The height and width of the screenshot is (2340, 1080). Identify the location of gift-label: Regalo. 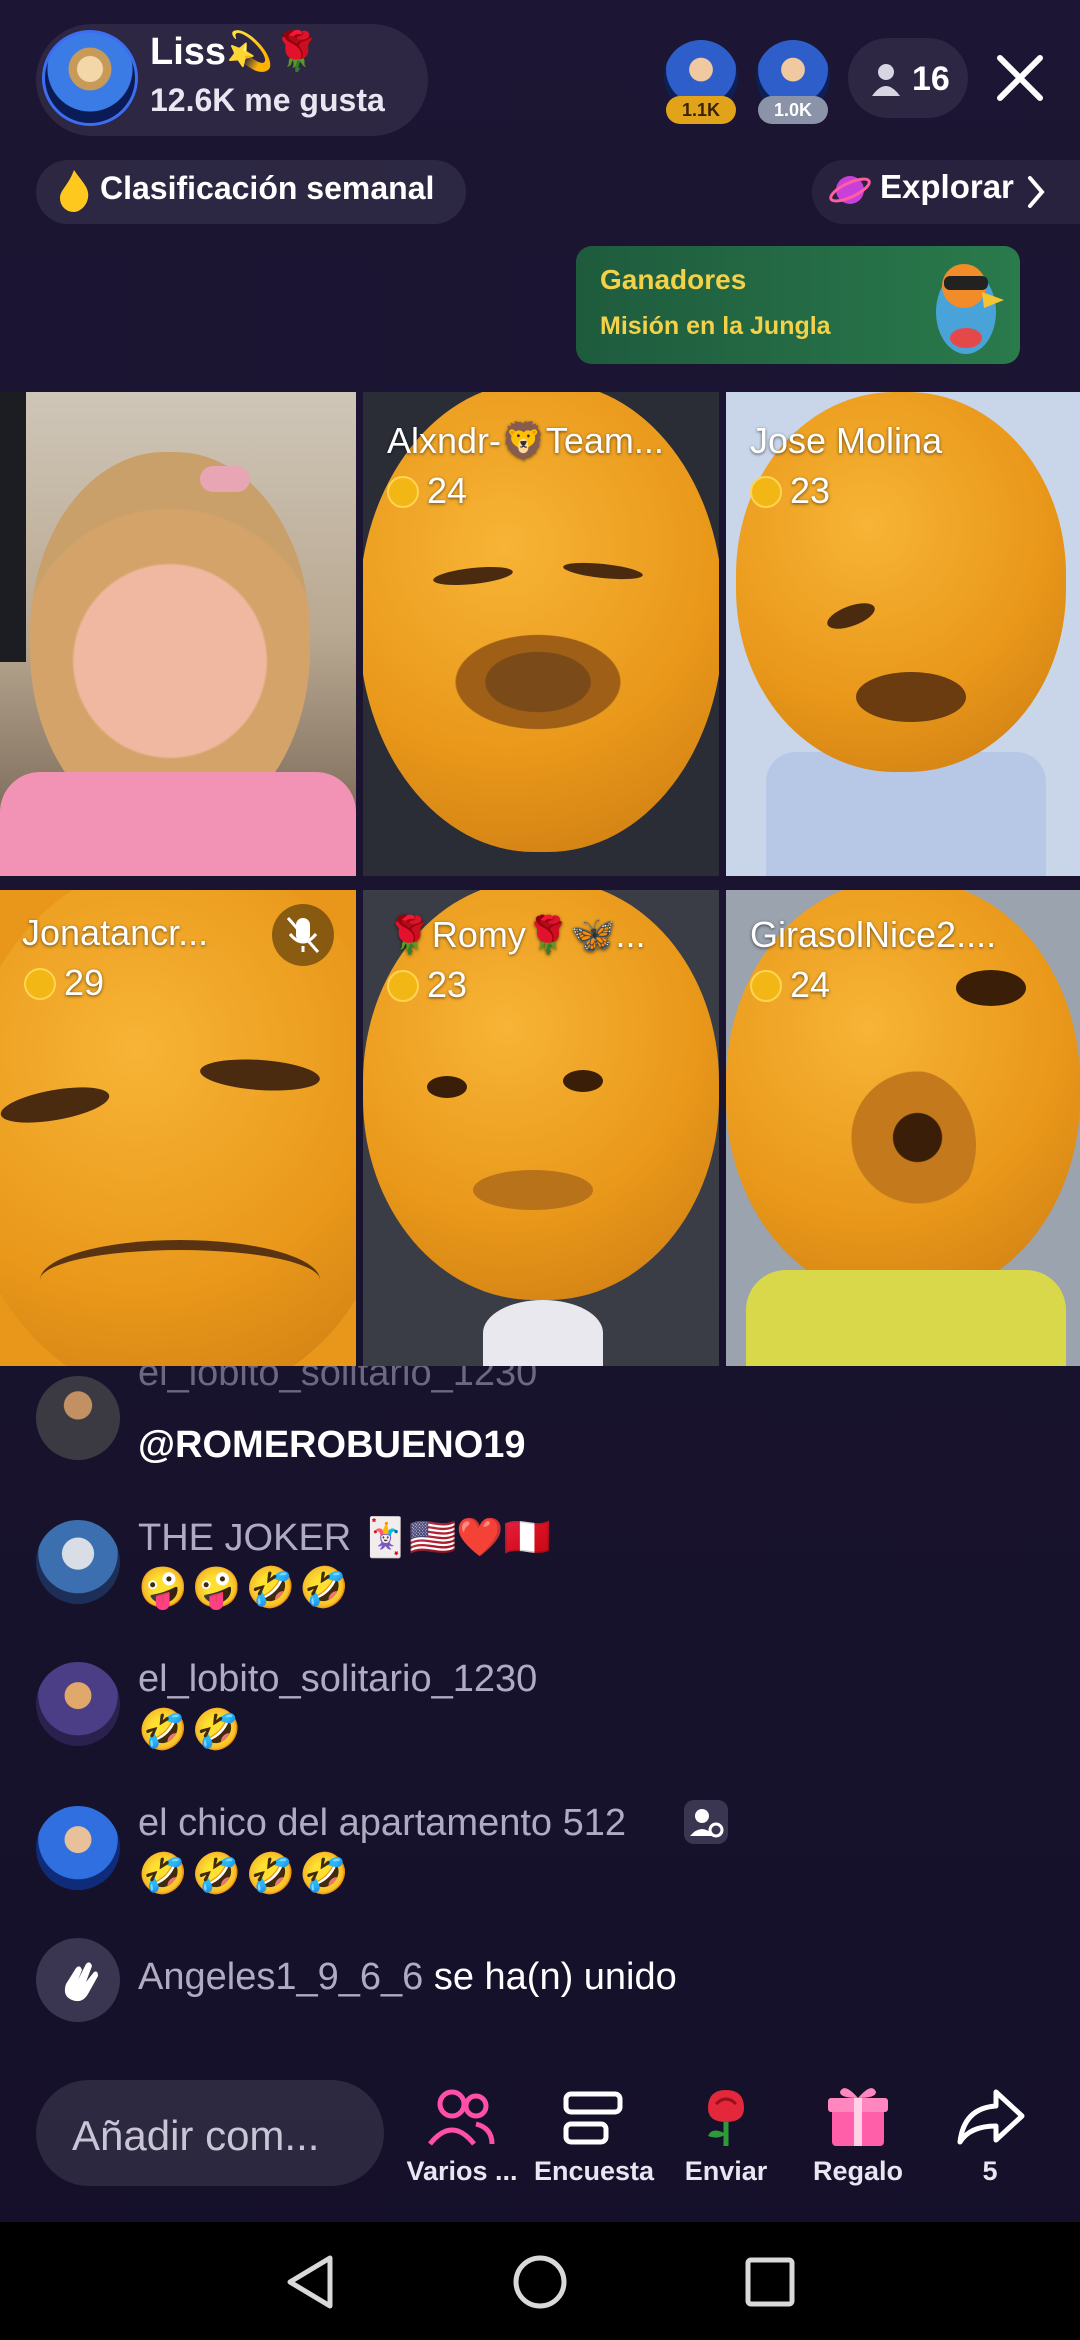
(858, 2171).